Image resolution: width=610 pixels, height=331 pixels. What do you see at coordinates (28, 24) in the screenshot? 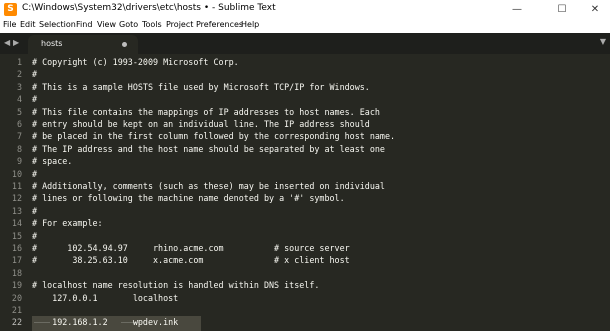
I see `menu-edit: Edit` at bounding box center [28, 24].